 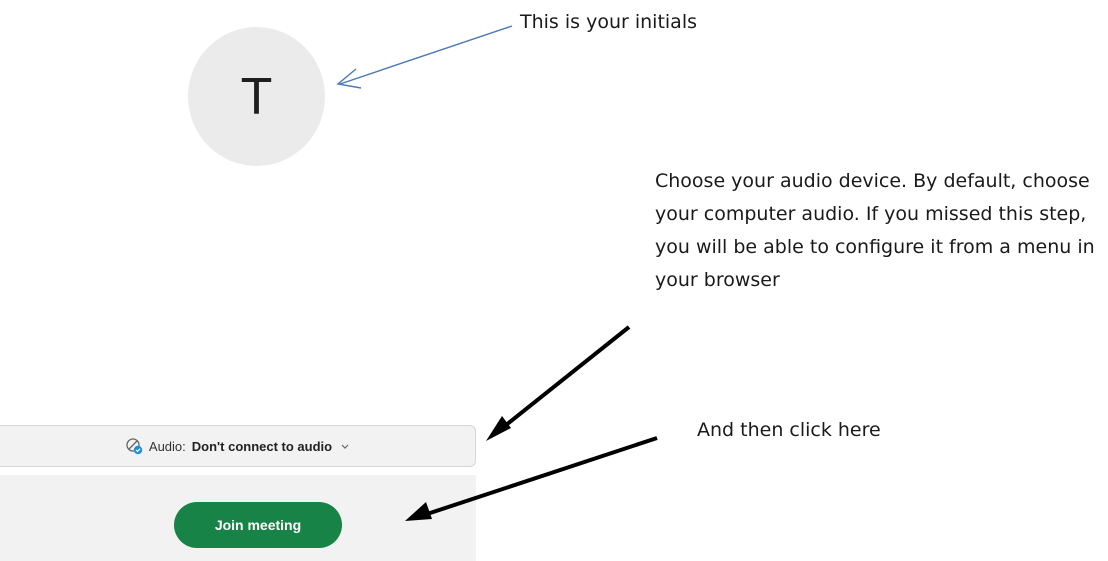 What do you see at coordinates (258, 525) in the screenshot?
I see `join-meeting-button: Join meeting` at bounding box center [258, 525].